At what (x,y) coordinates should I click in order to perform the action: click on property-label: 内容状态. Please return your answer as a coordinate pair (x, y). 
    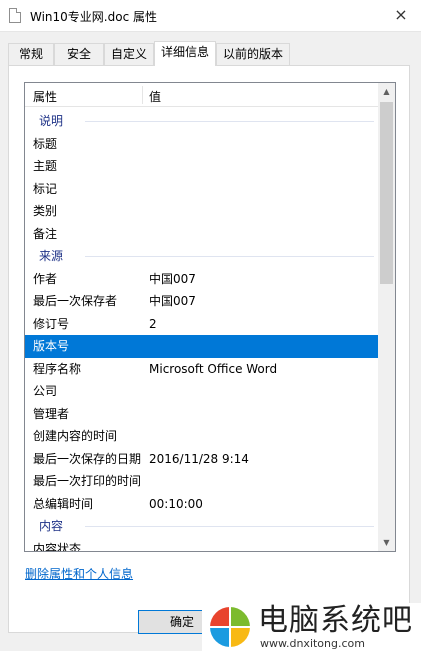
    Looking at the image, I should click on (57, 546).